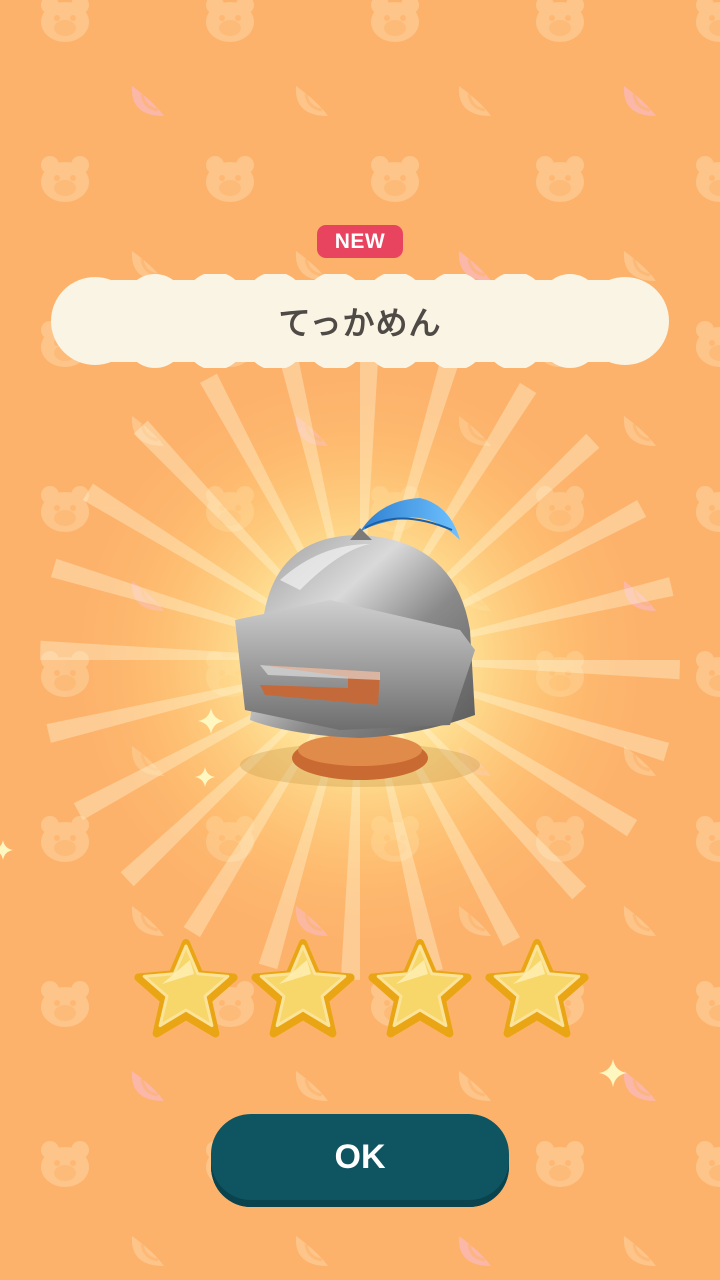 Image resolution: width=720 pixels, height=1280 pixels. What do you see at coordinates (360, 323) in the screenshot?
I see `item-name: てっかめん` at bounding box center [360, 323].